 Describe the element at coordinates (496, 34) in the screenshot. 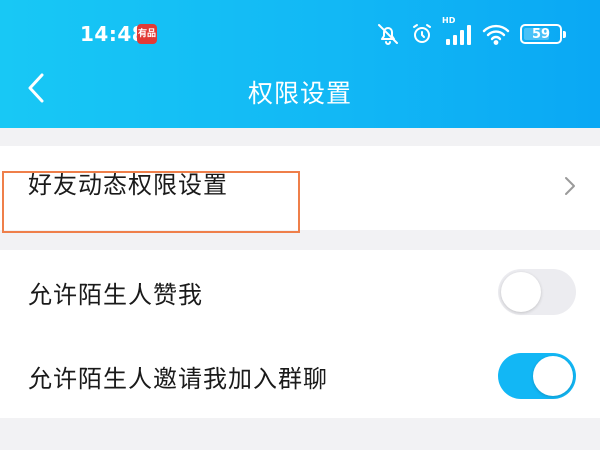

I see `wifi-icon` at that location.